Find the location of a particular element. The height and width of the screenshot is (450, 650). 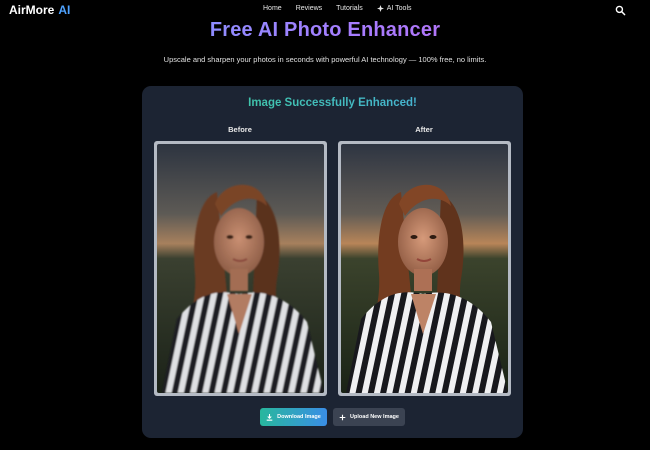

brand-logo: AirMore AI is located at coordinates (39, 10).